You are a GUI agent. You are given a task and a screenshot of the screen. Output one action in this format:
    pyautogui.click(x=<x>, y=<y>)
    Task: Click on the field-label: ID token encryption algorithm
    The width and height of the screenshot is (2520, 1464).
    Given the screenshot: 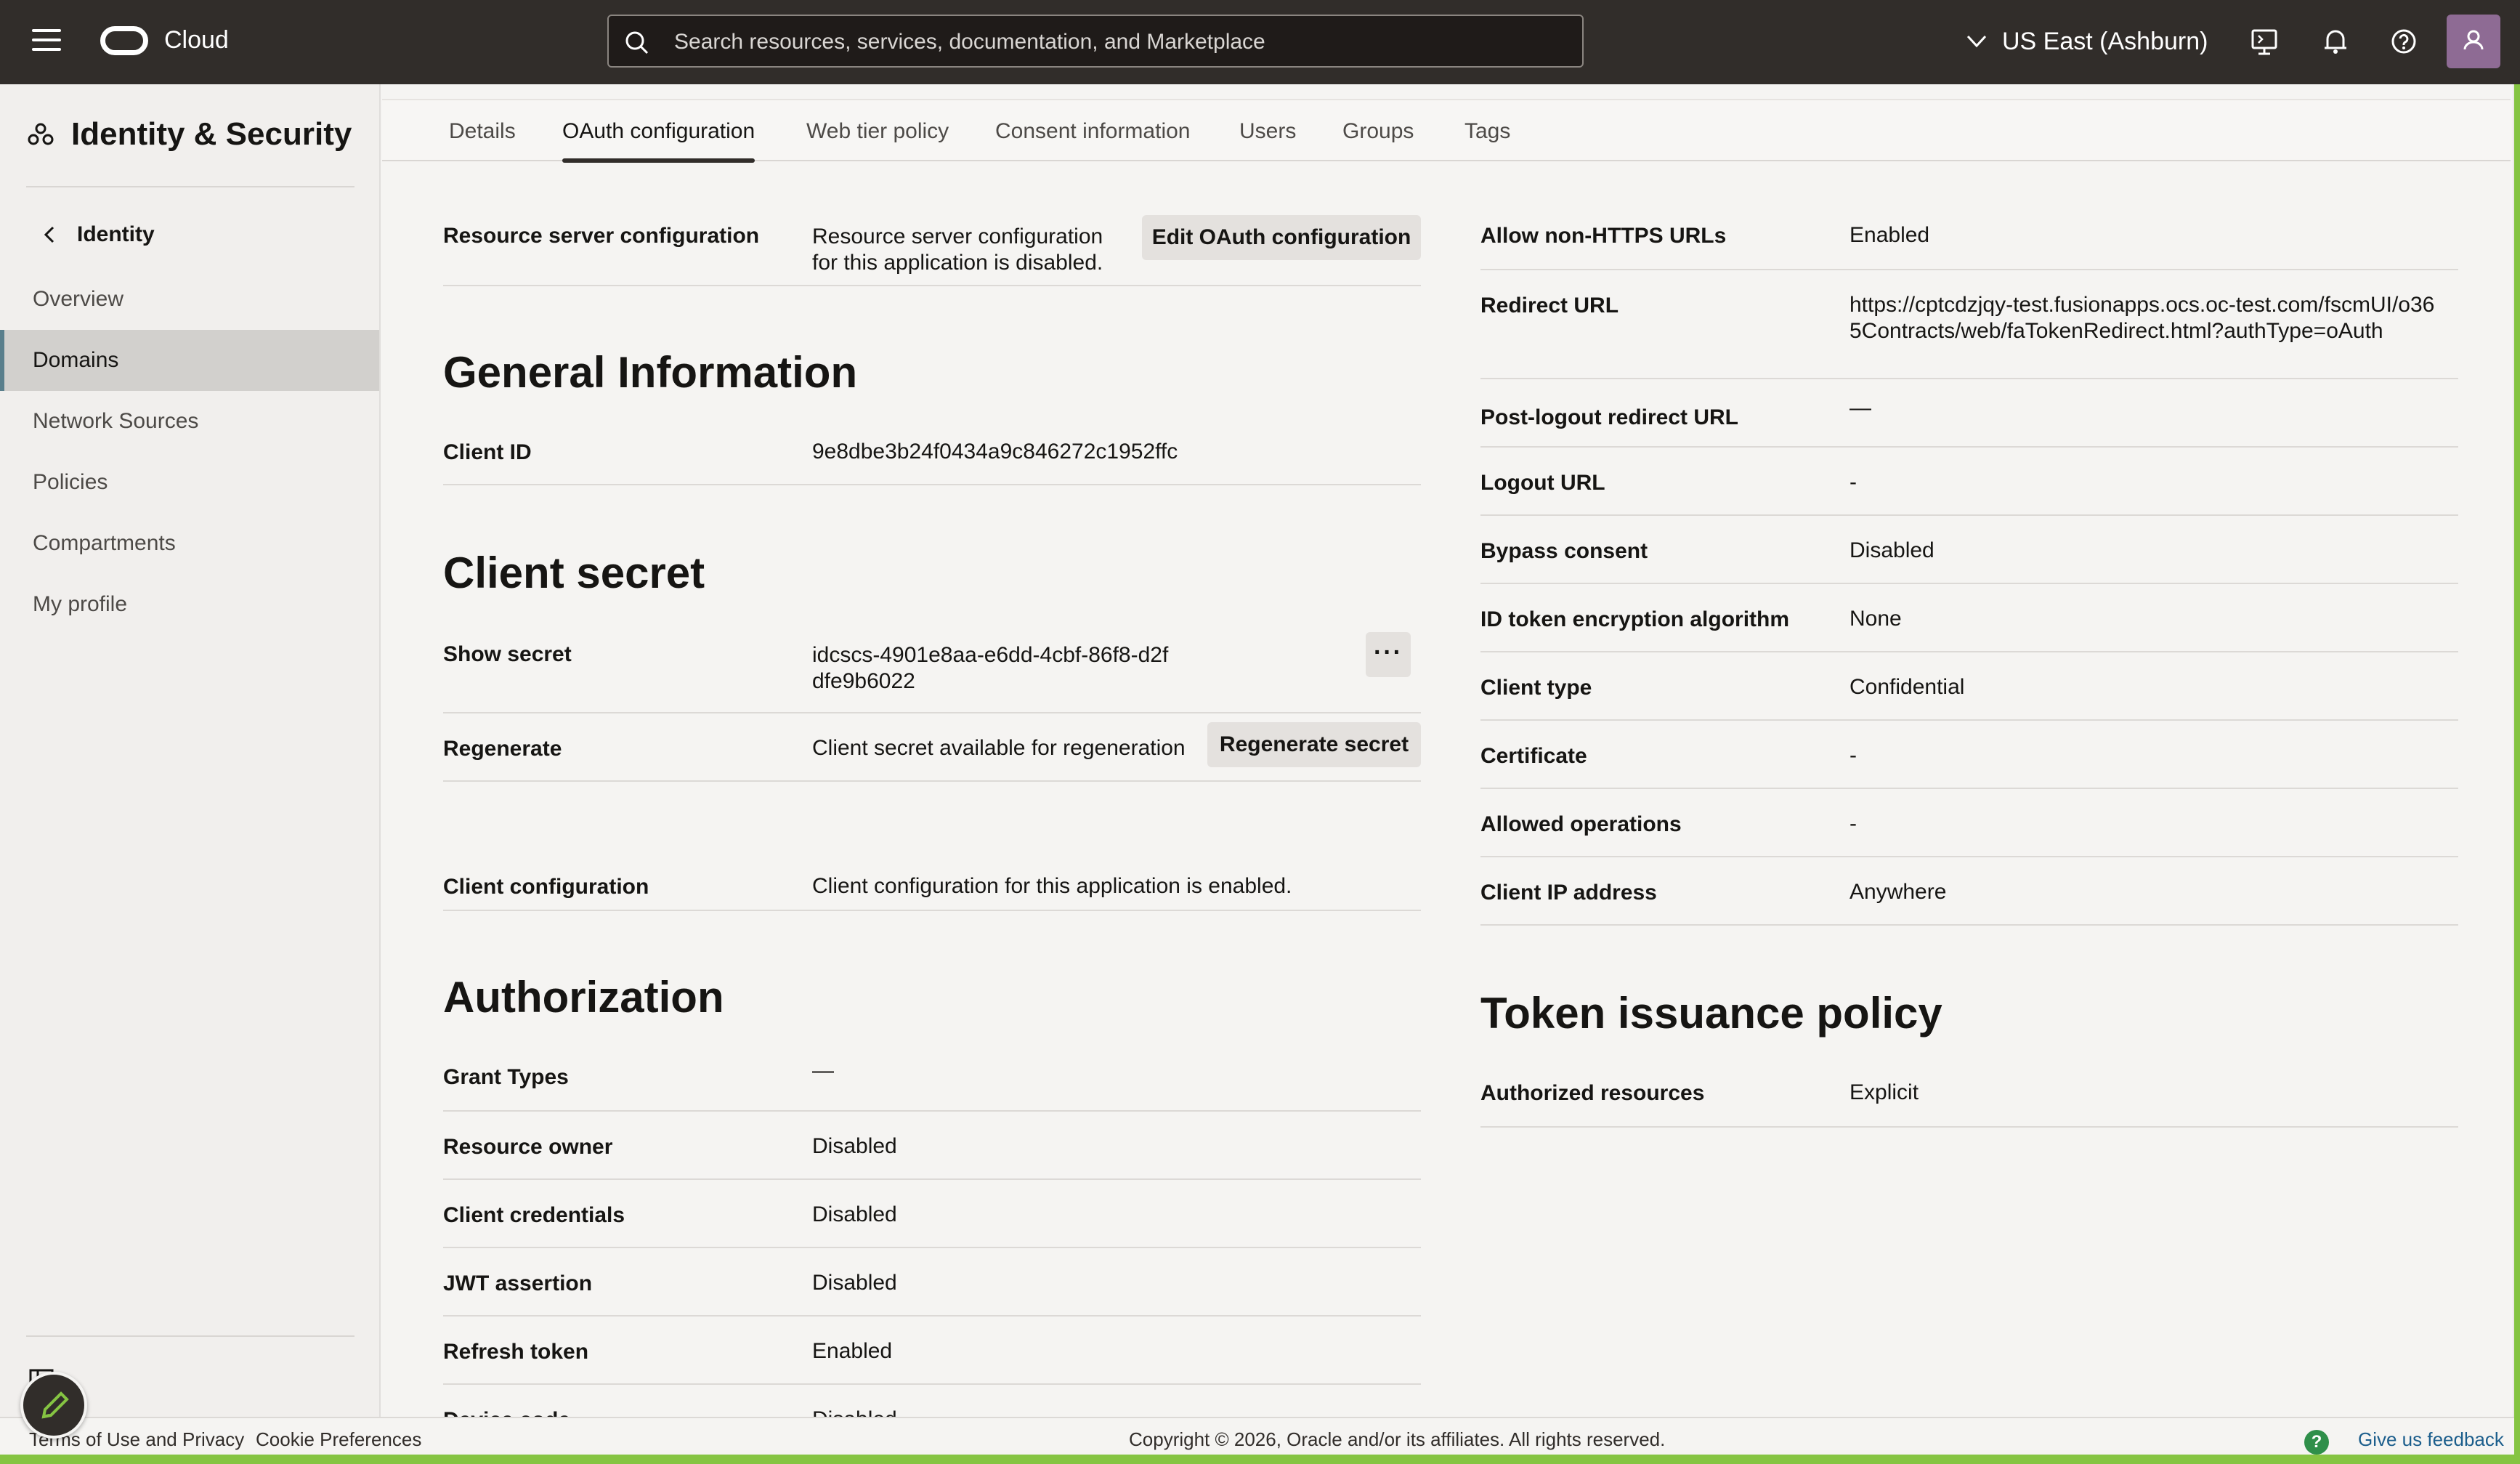 What is the action you would take?
    pyautogui.click(x=1635, y=619)
    